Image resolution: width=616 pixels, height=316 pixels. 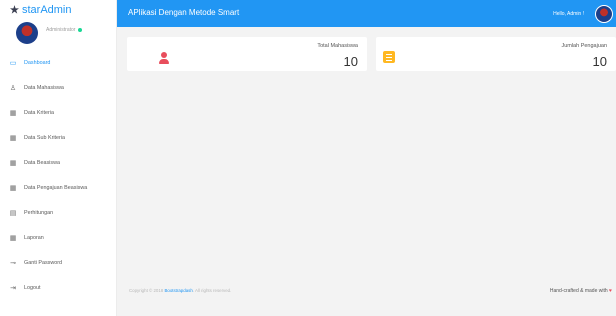 What do you see at coordinates (13, 238) in the screenshot?
I see `report-icon: ▦` at bounding box center [13, 238].